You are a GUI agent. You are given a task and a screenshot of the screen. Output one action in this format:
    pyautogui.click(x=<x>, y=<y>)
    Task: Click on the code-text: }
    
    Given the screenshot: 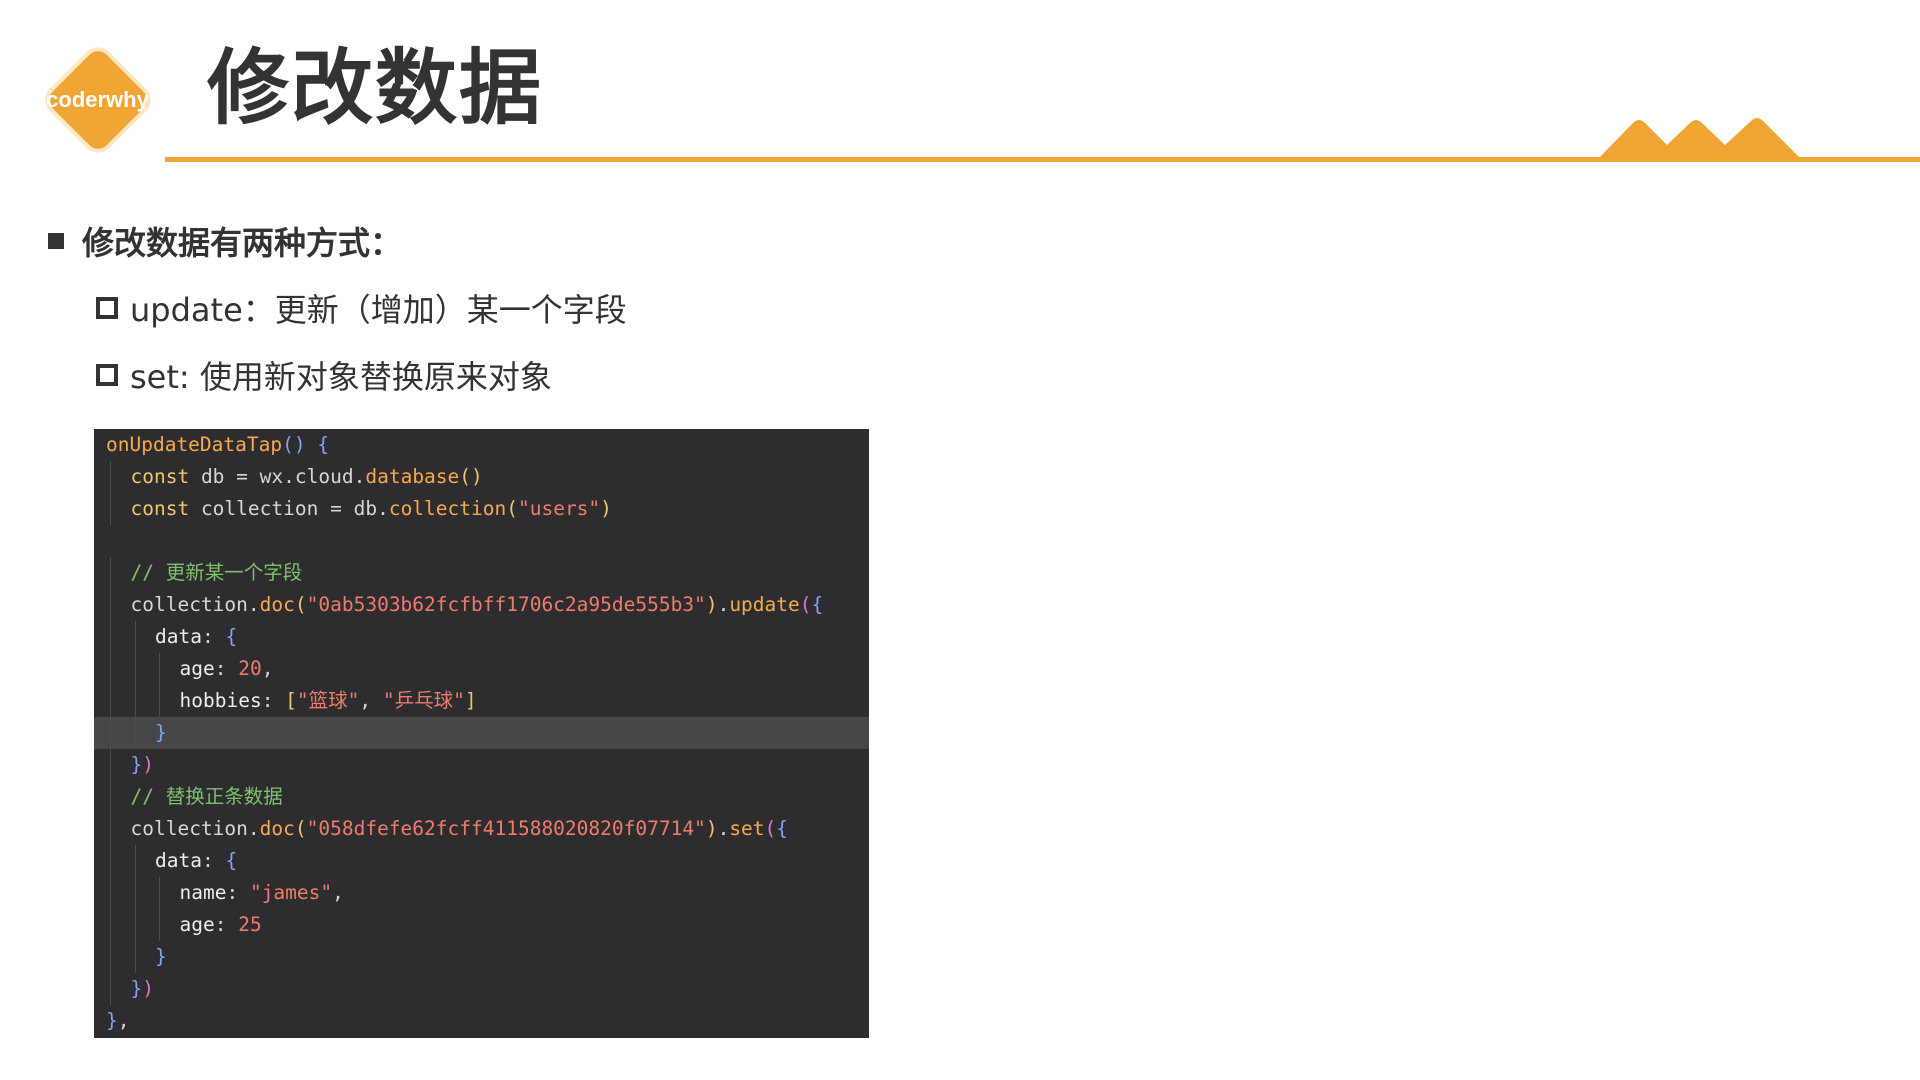 What is the action you would take?
    pyautogui.click(x=161, y=733)
    